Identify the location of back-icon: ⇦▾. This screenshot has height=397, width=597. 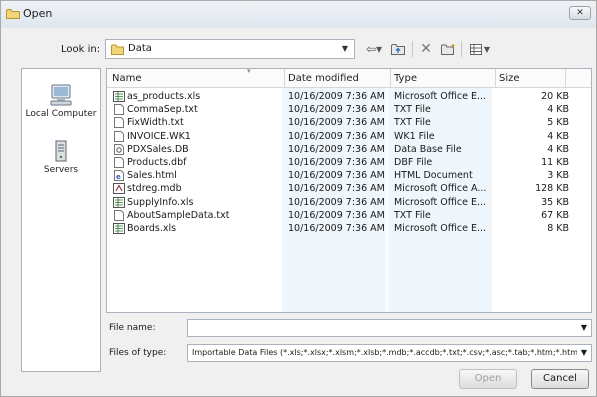
(374, 49).